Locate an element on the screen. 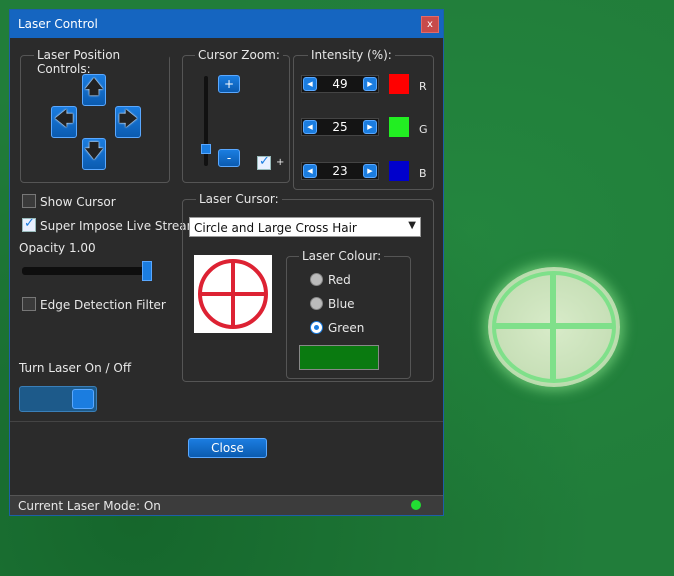  arrow-up-icon: 🡅 is located at coordinates (94, 87).